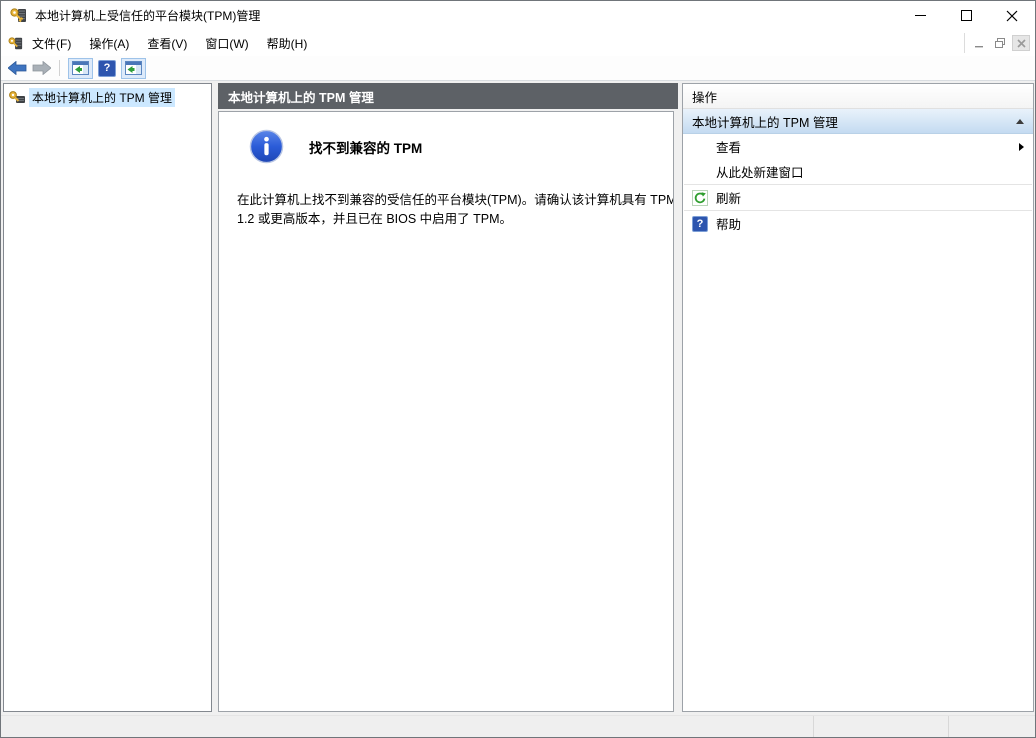  Describe the element at coordinates (266, 146) in the screenshot. I see `info-icon` at that location.